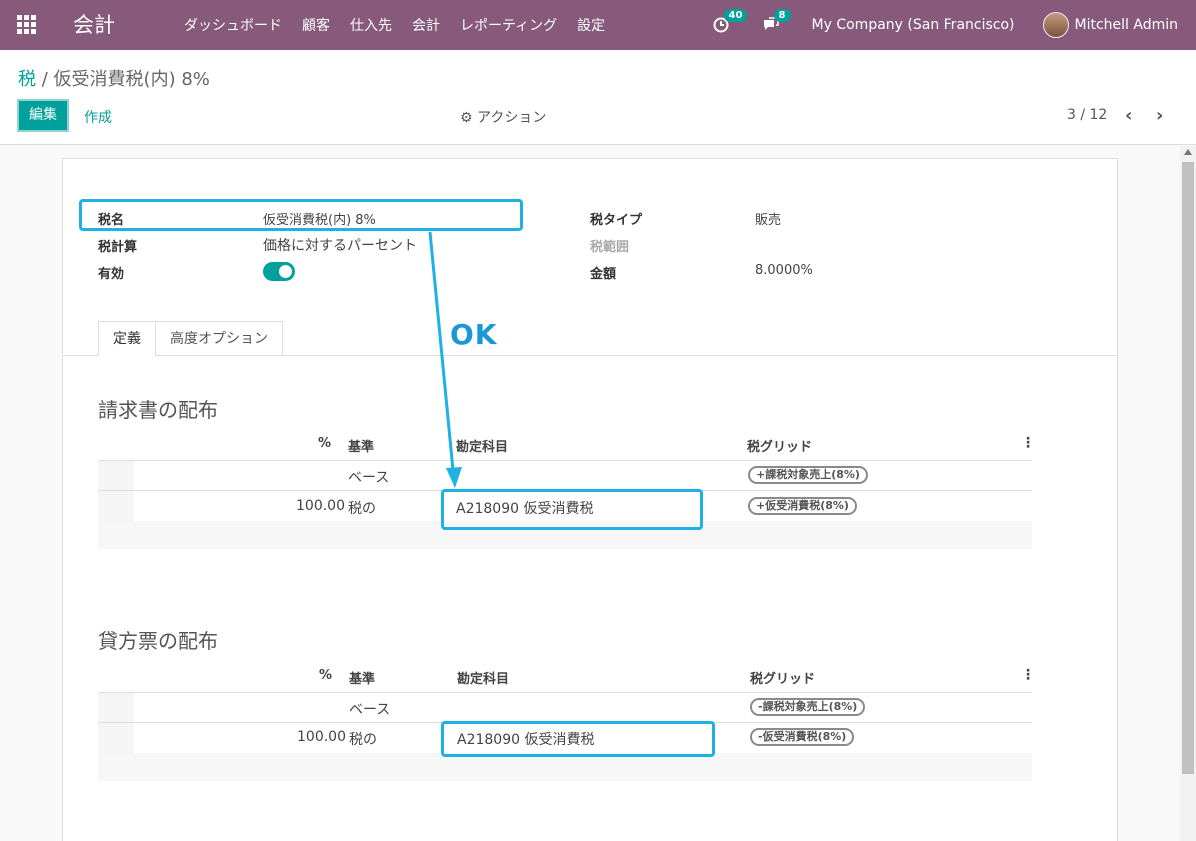  What do you see at coordinates (320, 506) in the screenshot?
I see `invoice-row2-percent: 100.00` at bounding box center [320, 506].